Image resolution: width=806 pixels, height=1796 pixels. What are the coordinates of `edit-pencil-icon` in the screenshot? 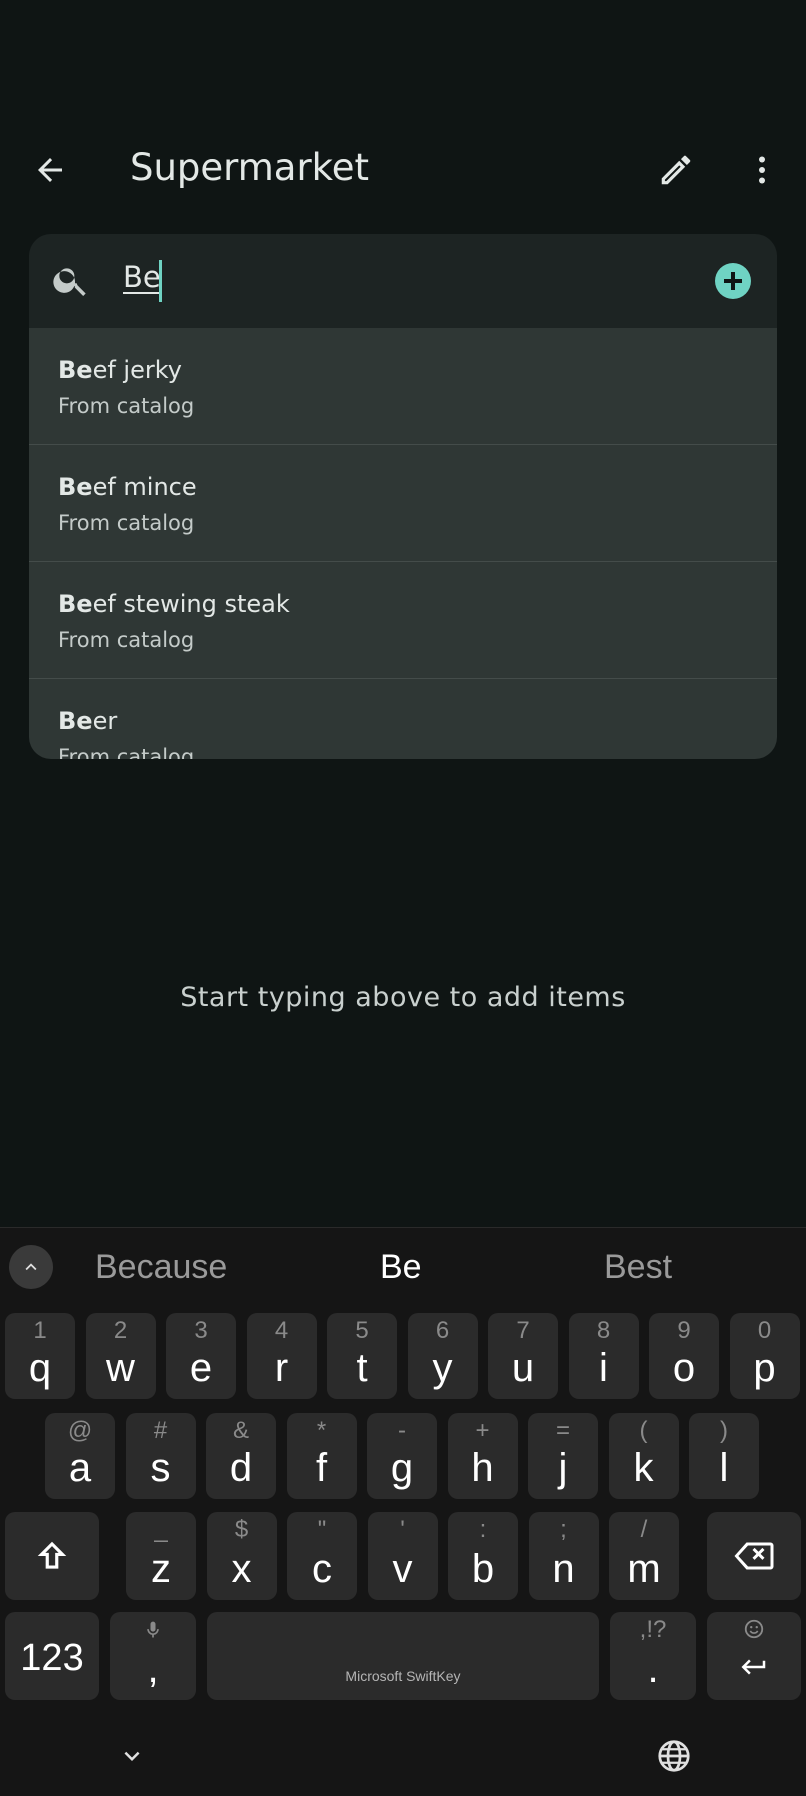 It's located at (676, 170).